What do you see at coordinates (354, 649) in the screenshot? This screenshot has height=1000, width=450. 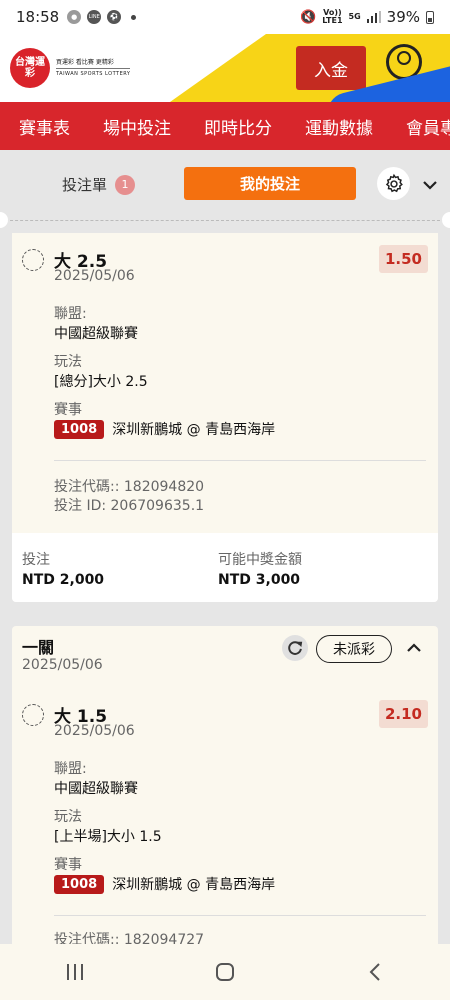 I see `payout-status-badge: 未派彩` at bounding box center [354, 649].